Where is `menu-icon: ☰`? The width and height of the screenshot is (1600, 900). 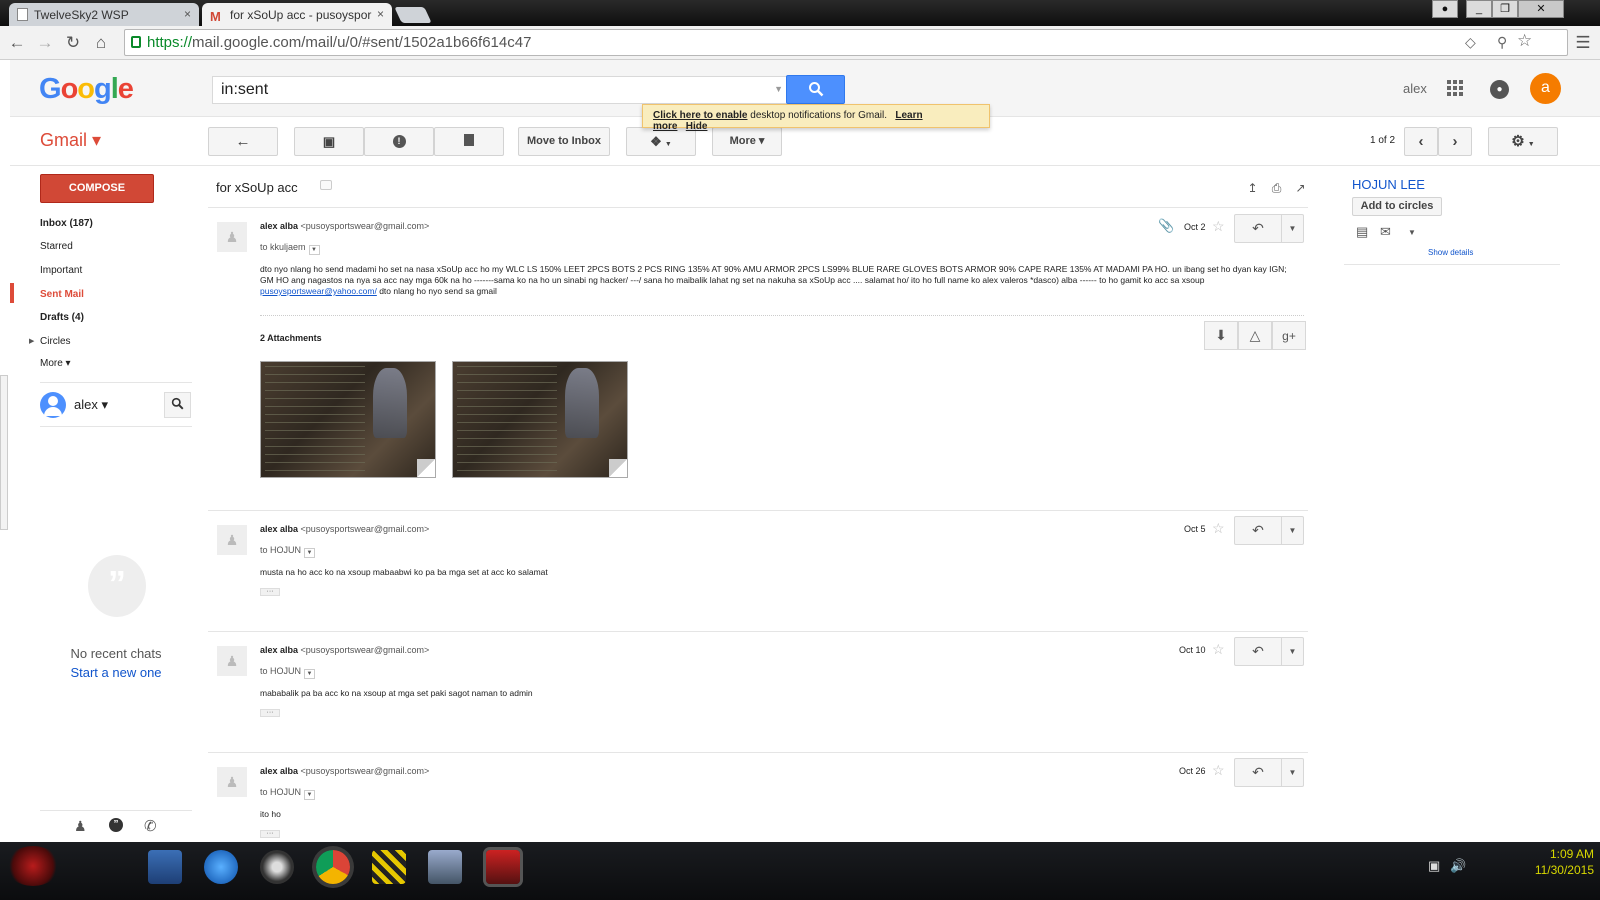 menu-icon: ☰ is located at coordinates (1583, 43).